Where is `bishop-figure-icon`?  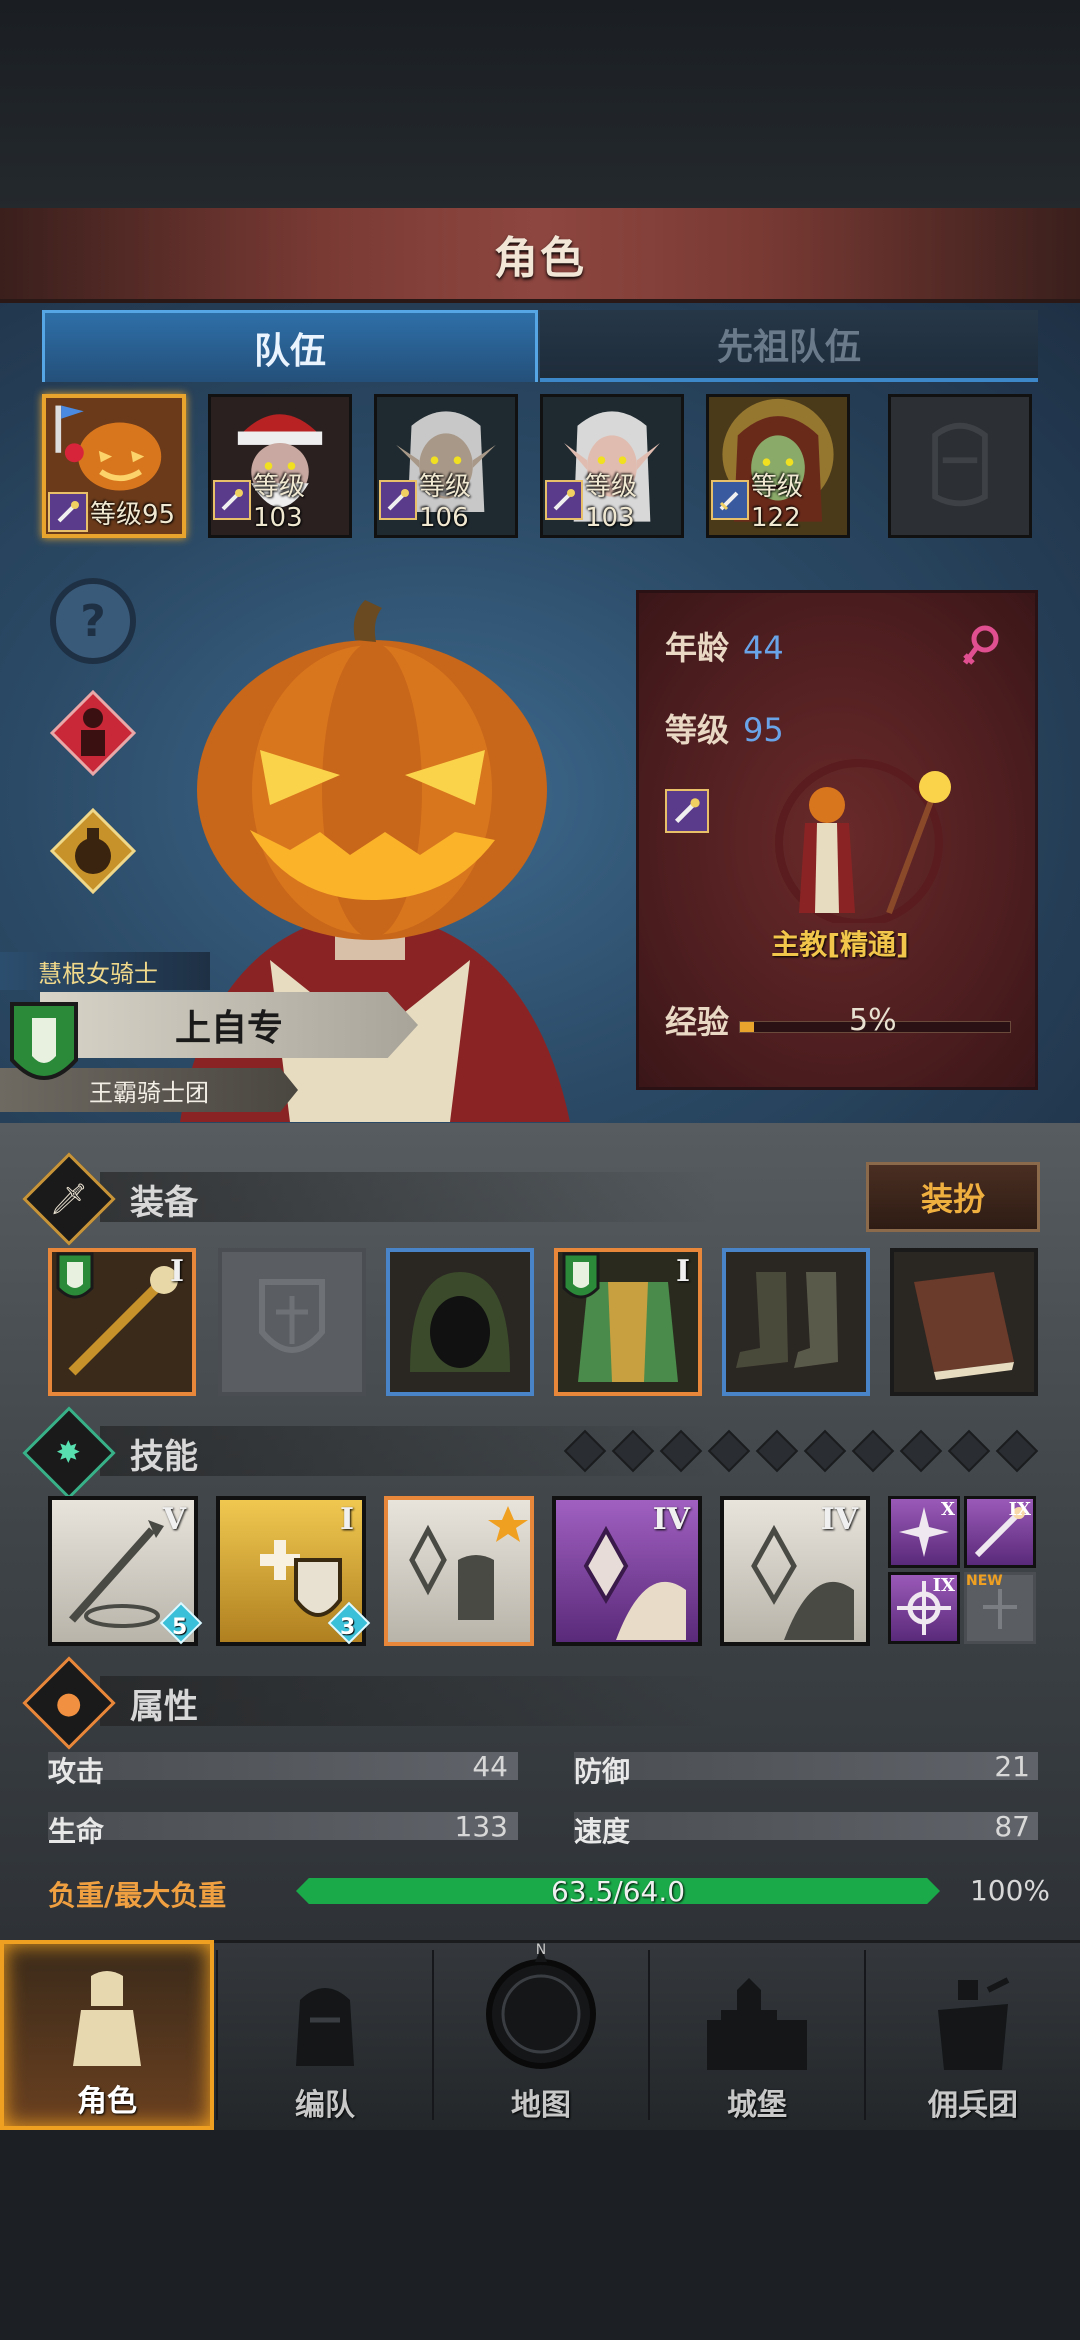 bishop-figure-icon is located at coordinates (863, 841).